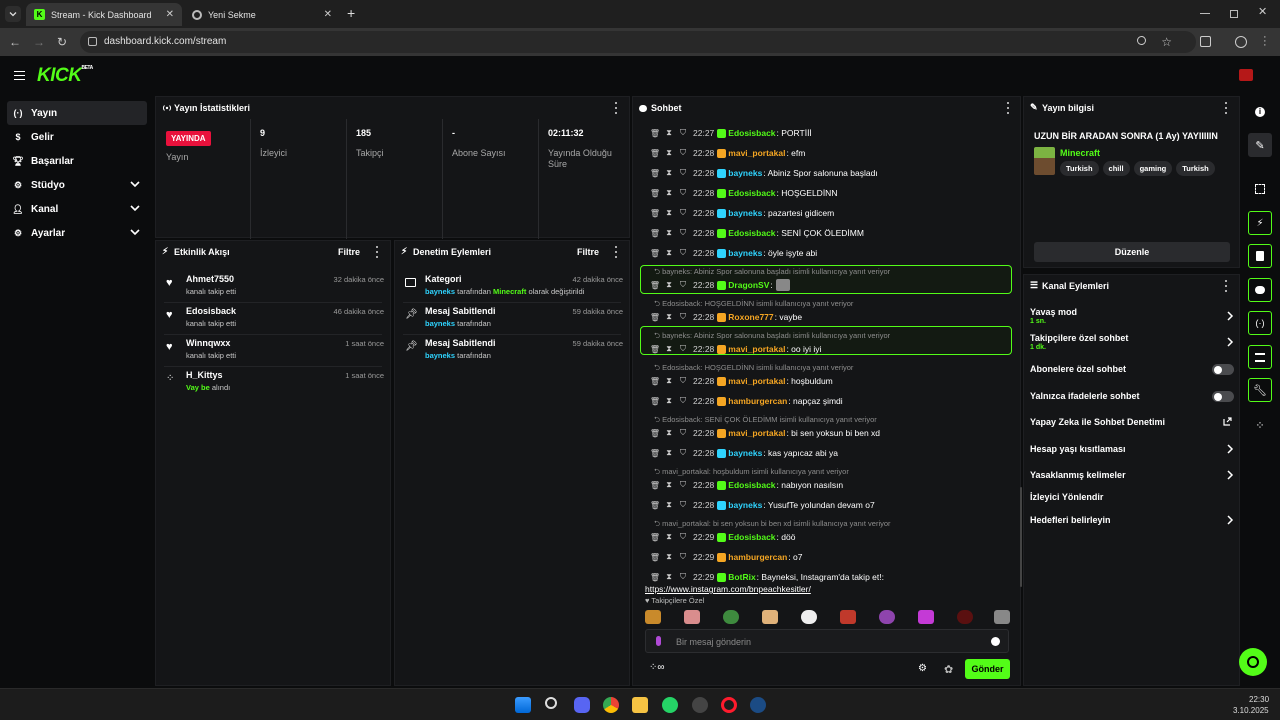  I want to click on wrench-icon: 🔧︎, so click(1260, 390).